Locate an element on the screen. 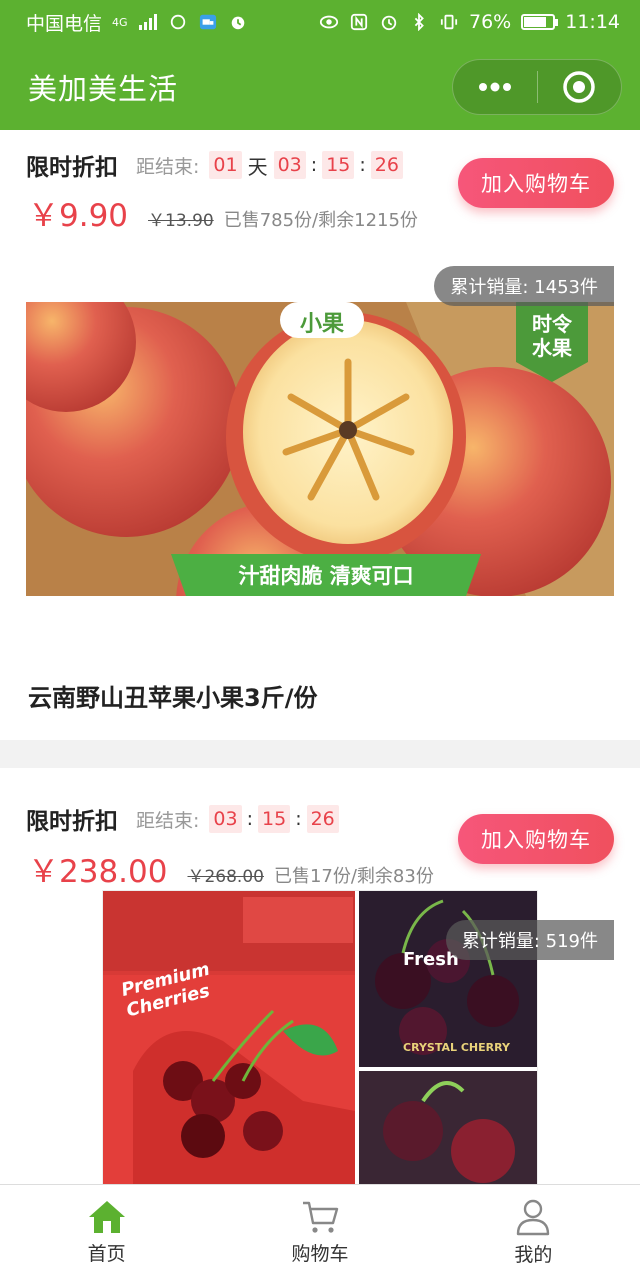 This screenshot has height=1280, width=640. user-icon is located at coordinates (533, 1217).